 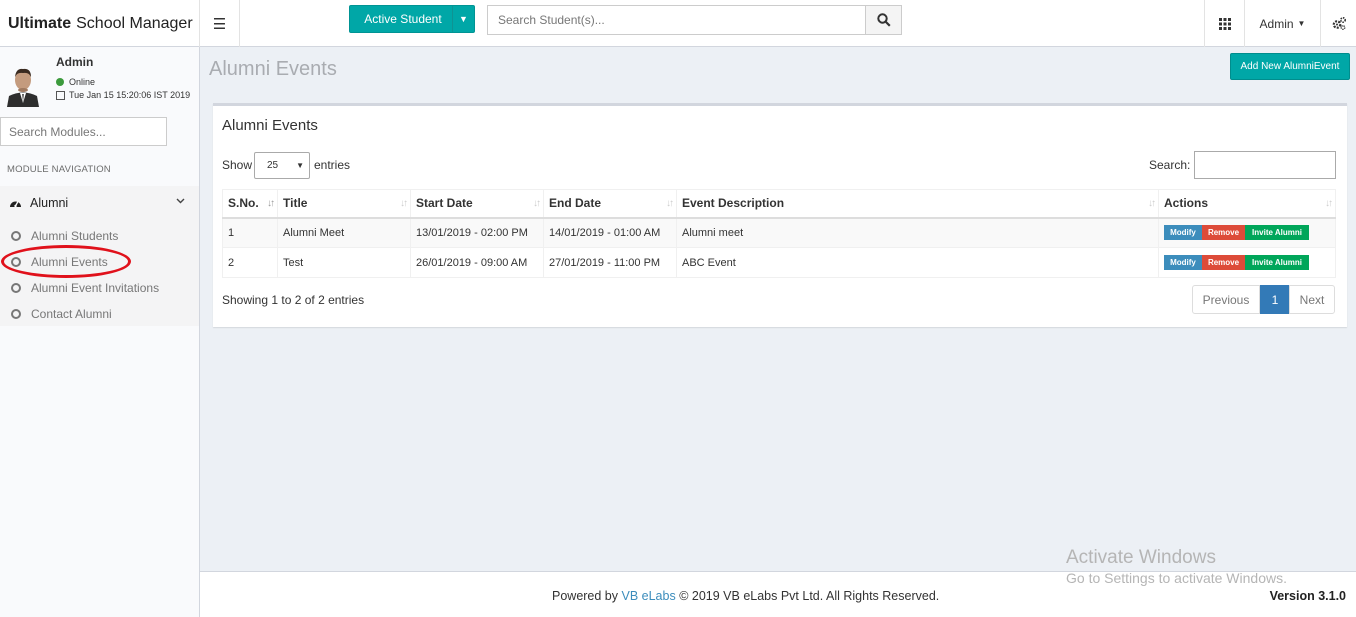 What do you see at coordinates (1141, 557) in the screenshot?
I see `watermark-title: Activate Windows` at bounding box center [1141, 557].